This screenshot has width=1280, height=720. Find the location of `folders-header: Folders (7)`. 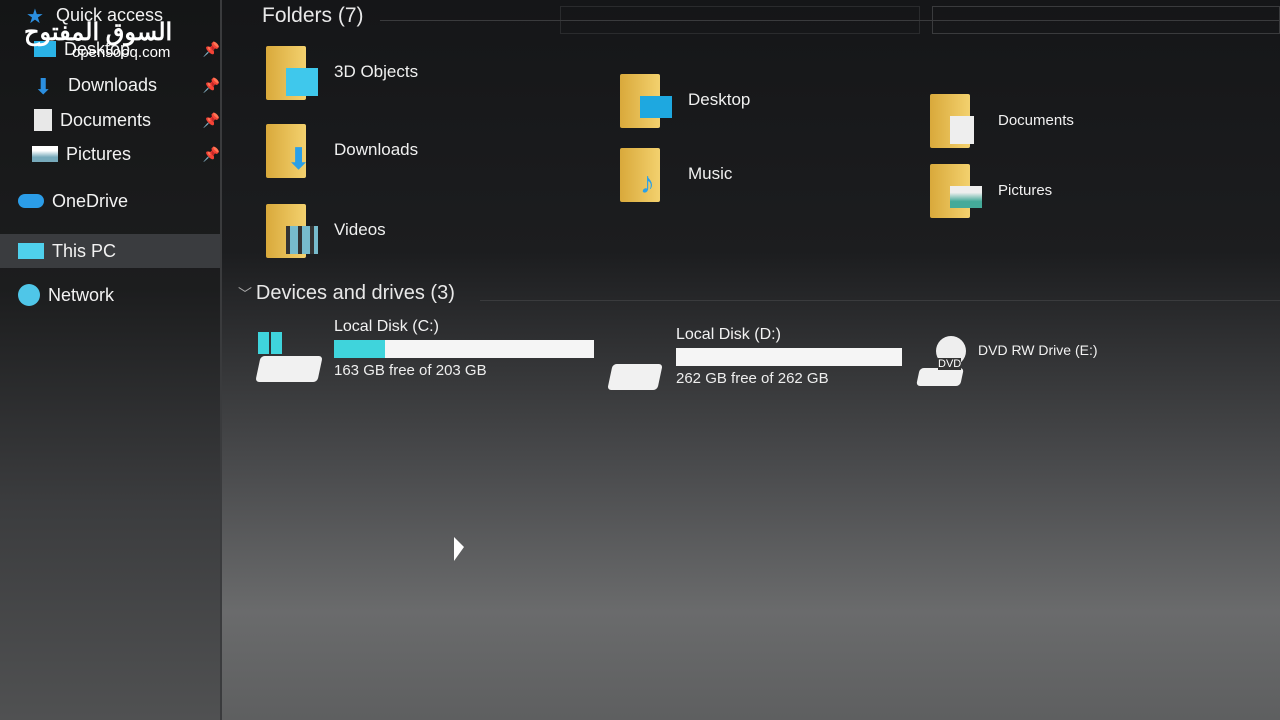

folders-header: Folders (7) is located at coordinates (313, 15).